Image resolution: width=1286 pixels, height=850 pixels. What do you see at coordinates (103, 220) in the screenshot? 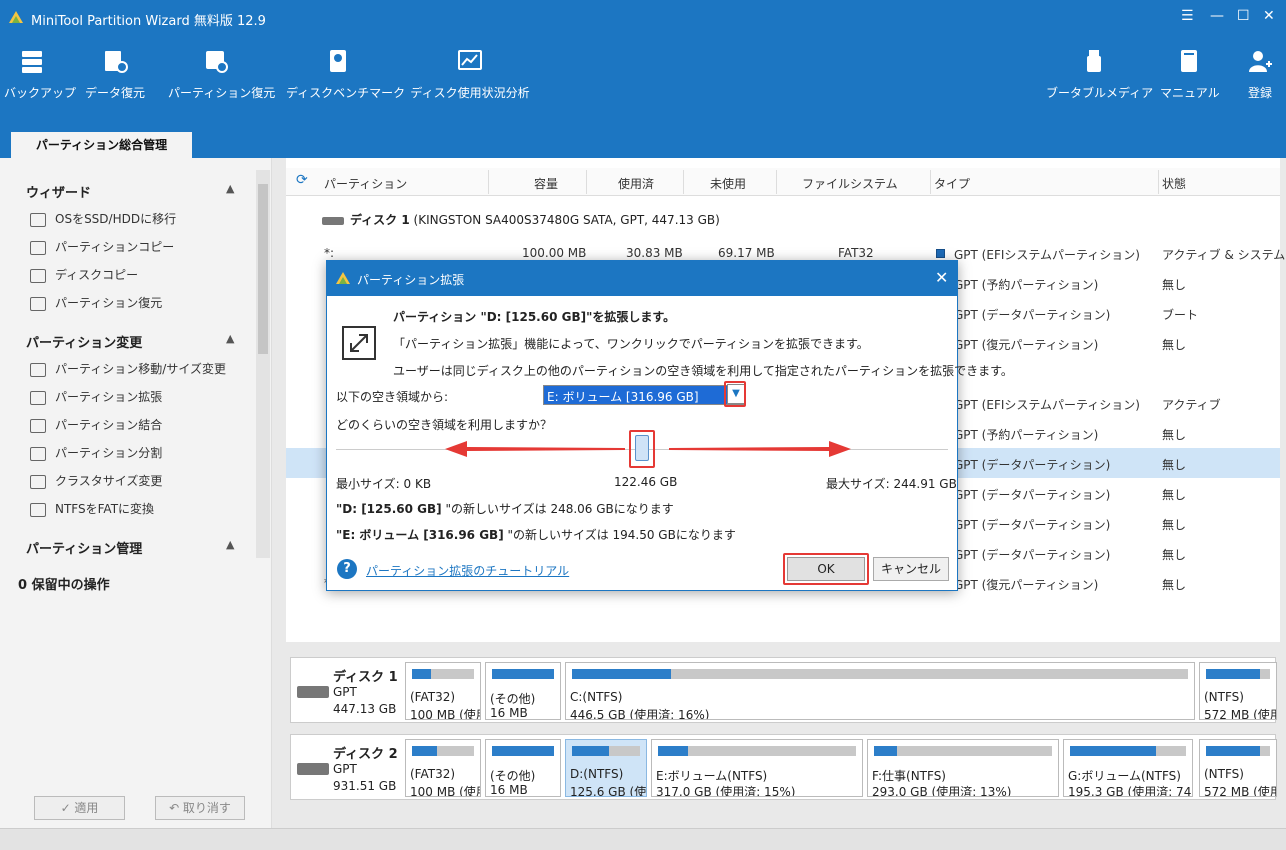
I see `sidebar-item-migrate-os: OSをSSD/HDDに移行` at bounding box center [103, 220].